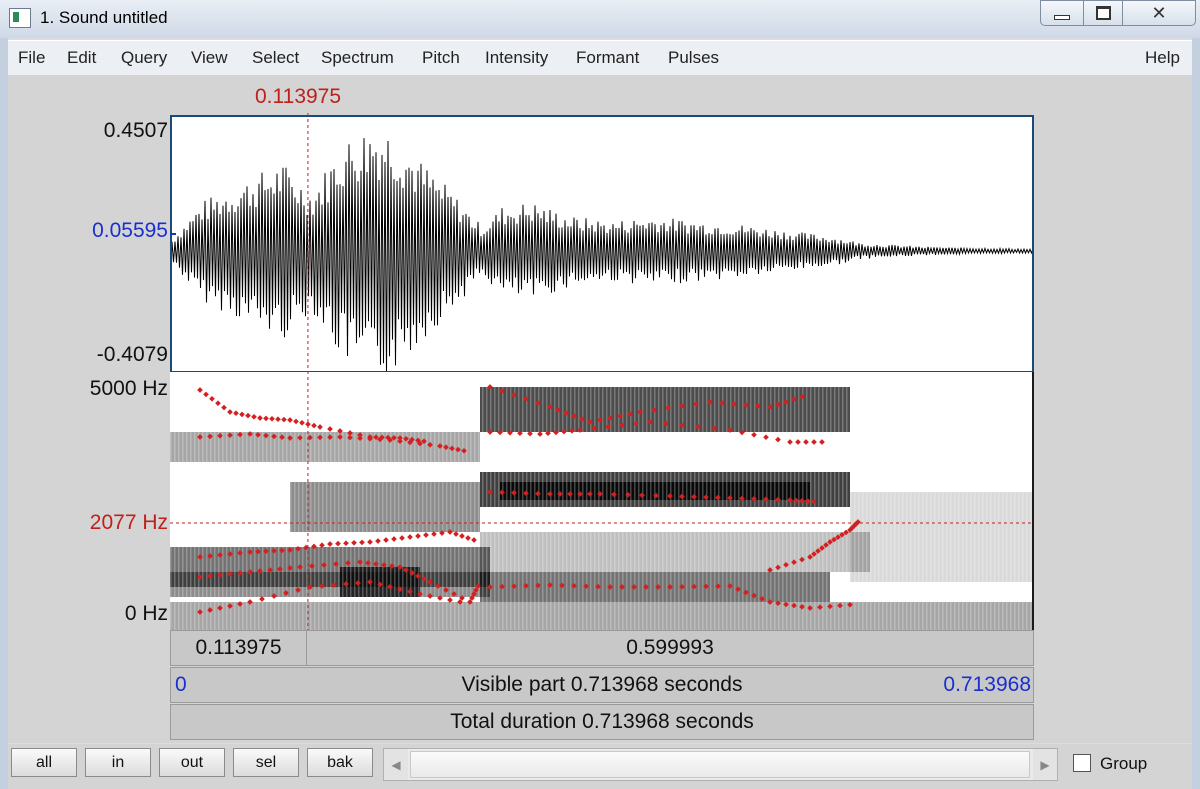 Image resolution: width=1200 pixels, height=789 pixels. I want to click on menu-intensity: Intensity, so click(516, 58).